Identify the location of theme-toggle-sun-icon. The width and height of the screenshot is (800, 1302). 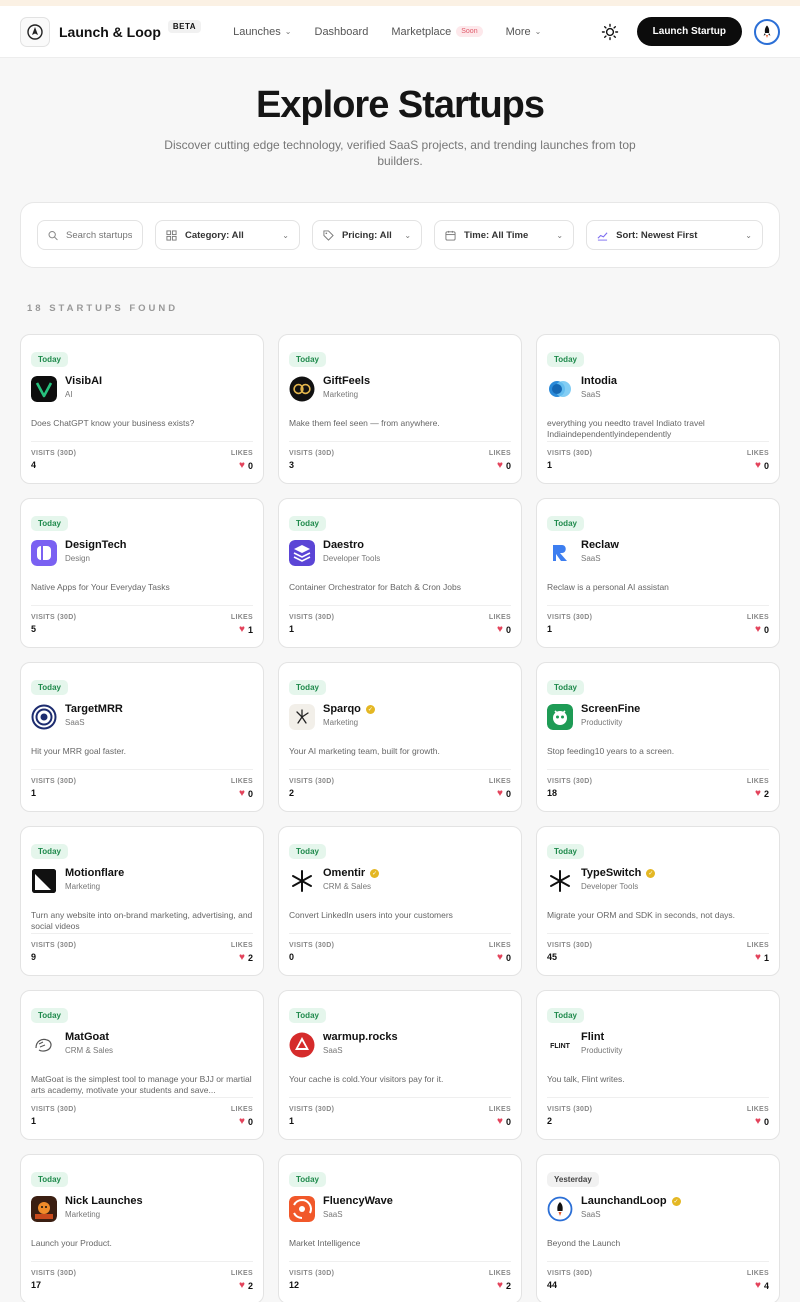
(610, 32).